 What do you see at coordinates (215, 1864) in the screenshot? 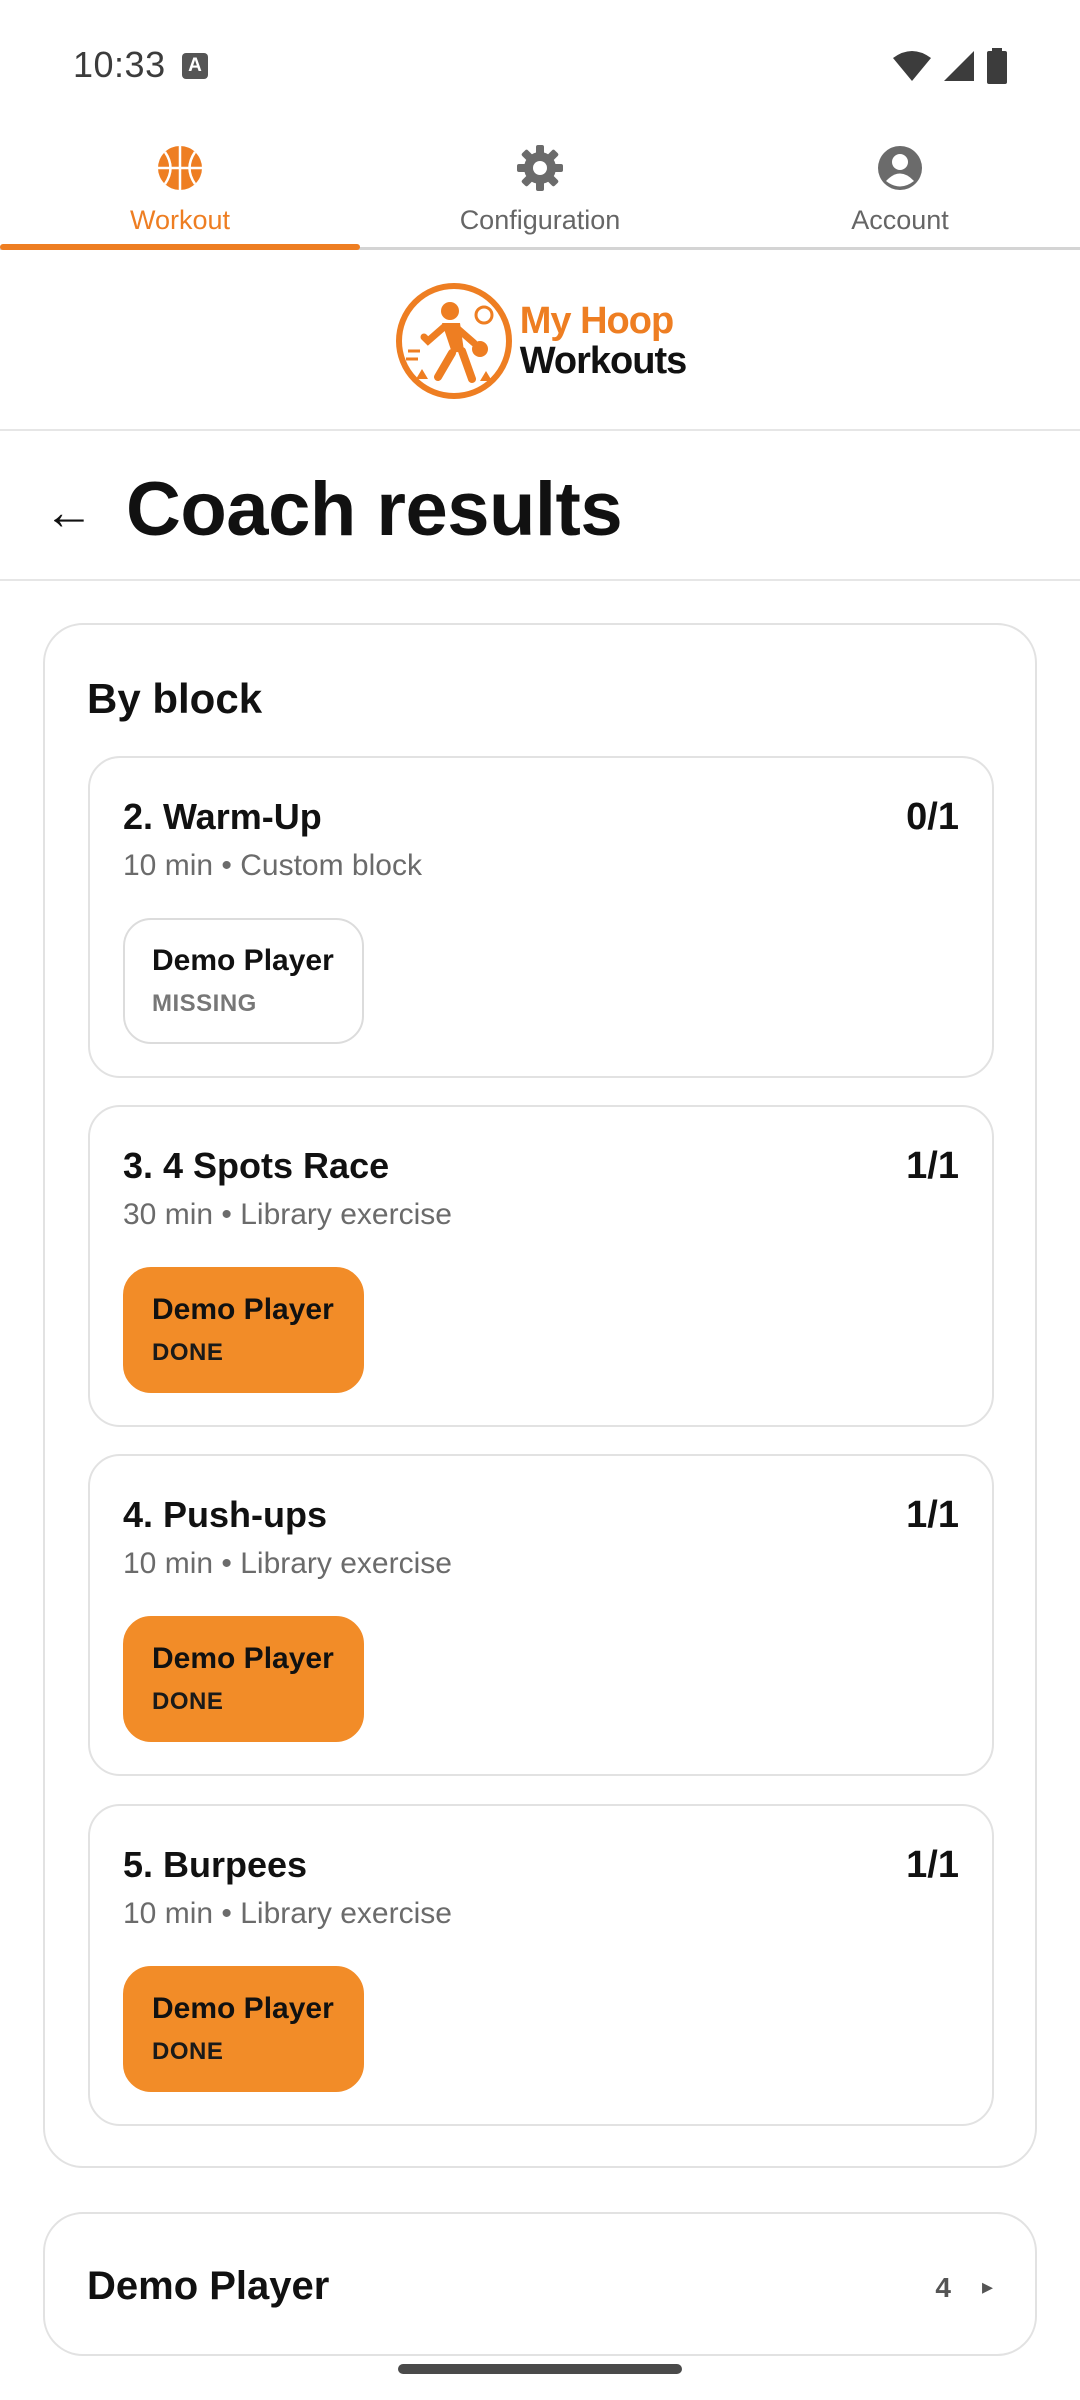
I see `block-title: 5. Burpees` at bounding box center [215, 1864].